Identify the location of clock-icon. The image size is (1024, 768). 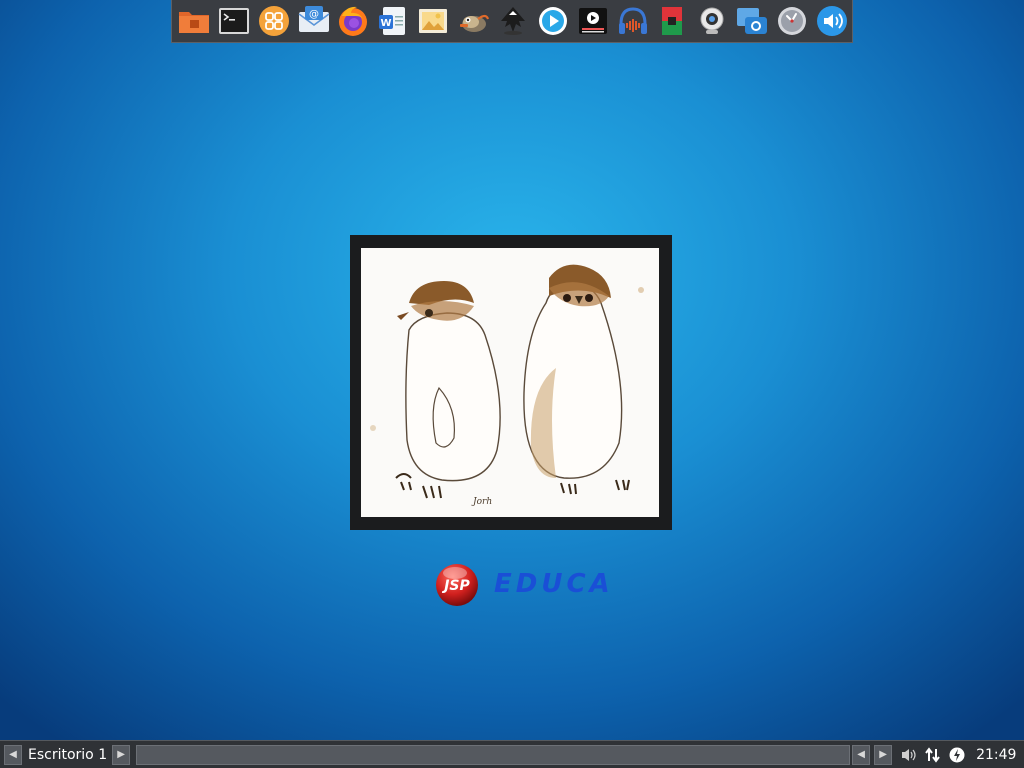
(792, 21).